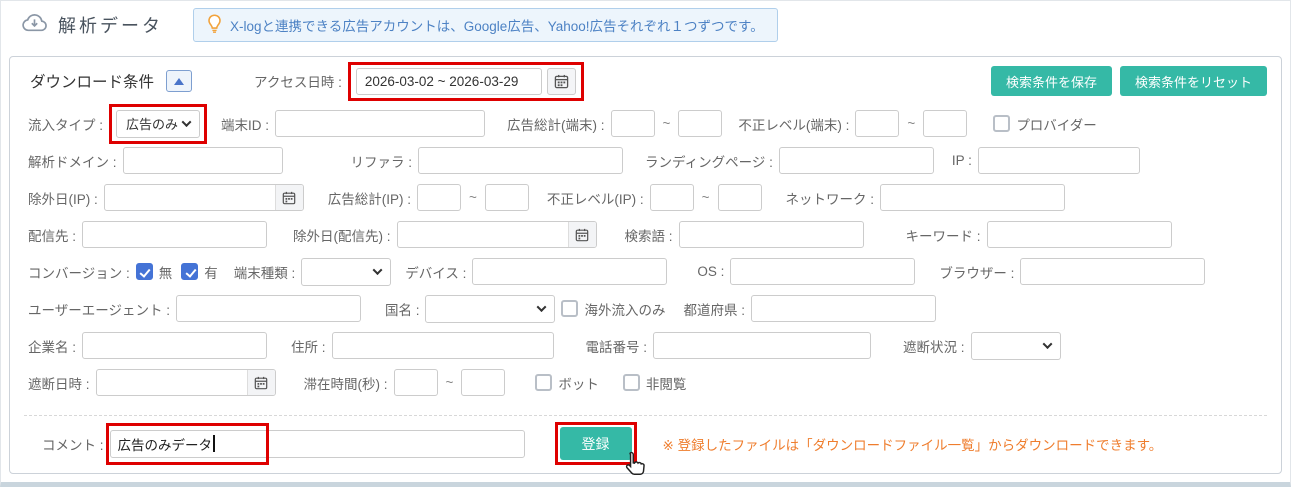 Image resolution: width=1291 pixels, height=487 pixels. I want to click on panel-title: ダウンロード条件, so click(92, 82).